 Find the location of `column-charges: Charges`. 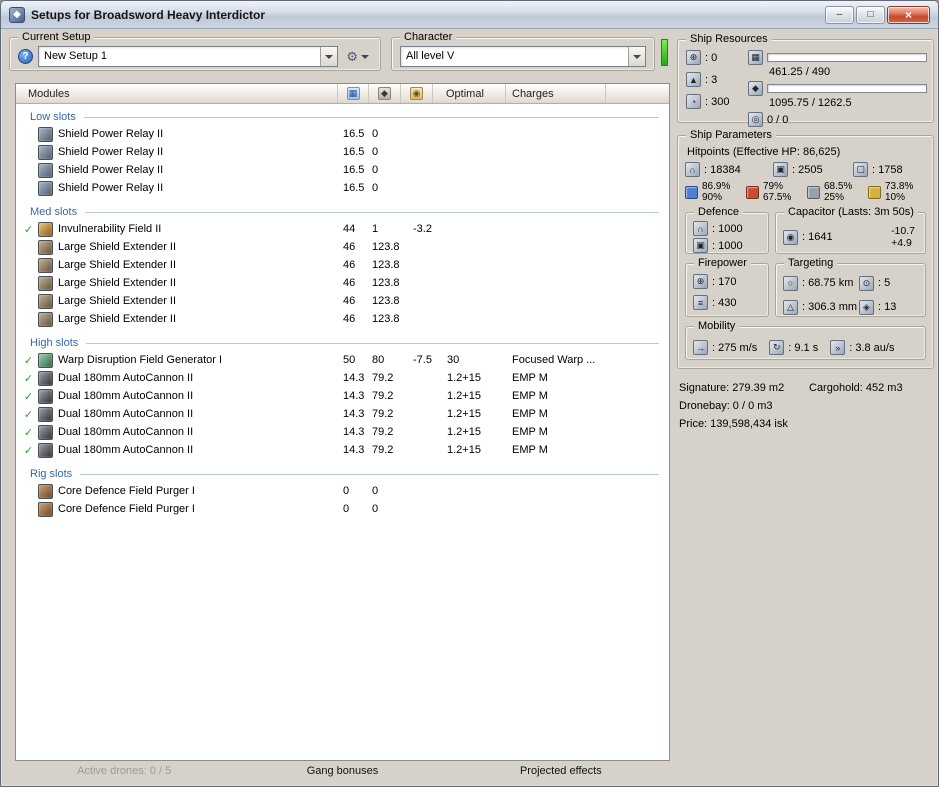

column-charges: Charges is located at coordinates (556, 93).